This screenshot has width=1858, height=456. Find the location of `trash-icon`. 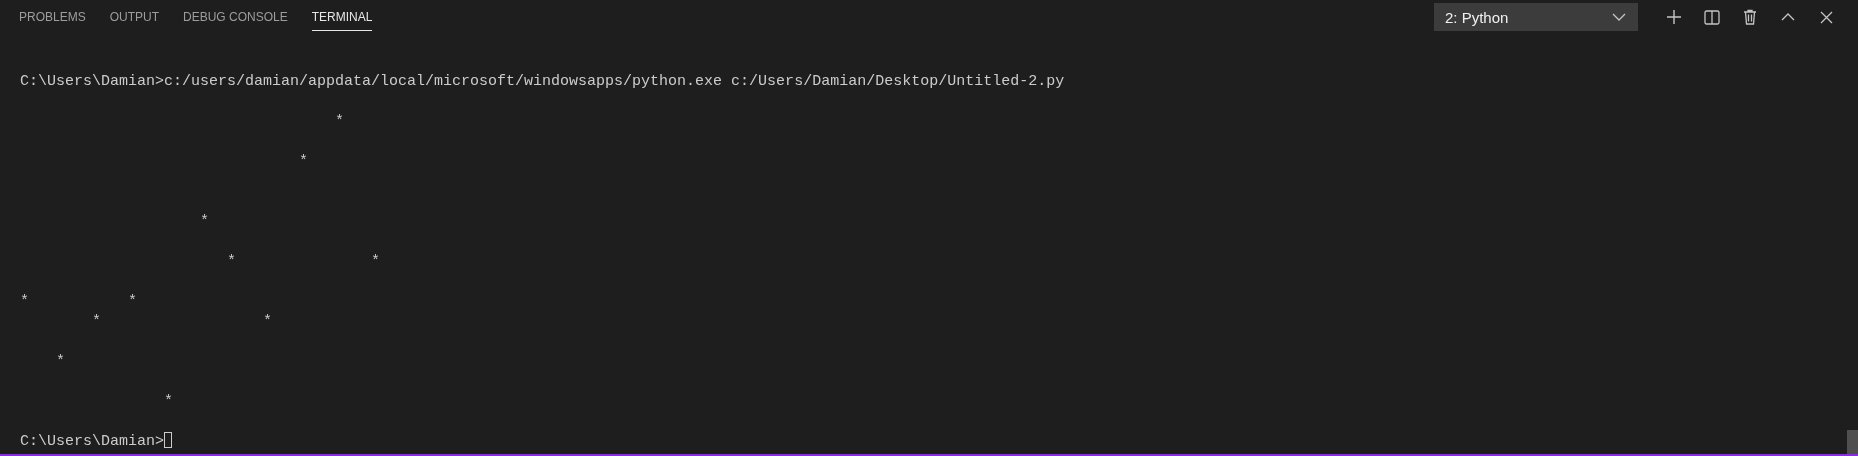

trash-icon is located at coordinates (1750, 17).